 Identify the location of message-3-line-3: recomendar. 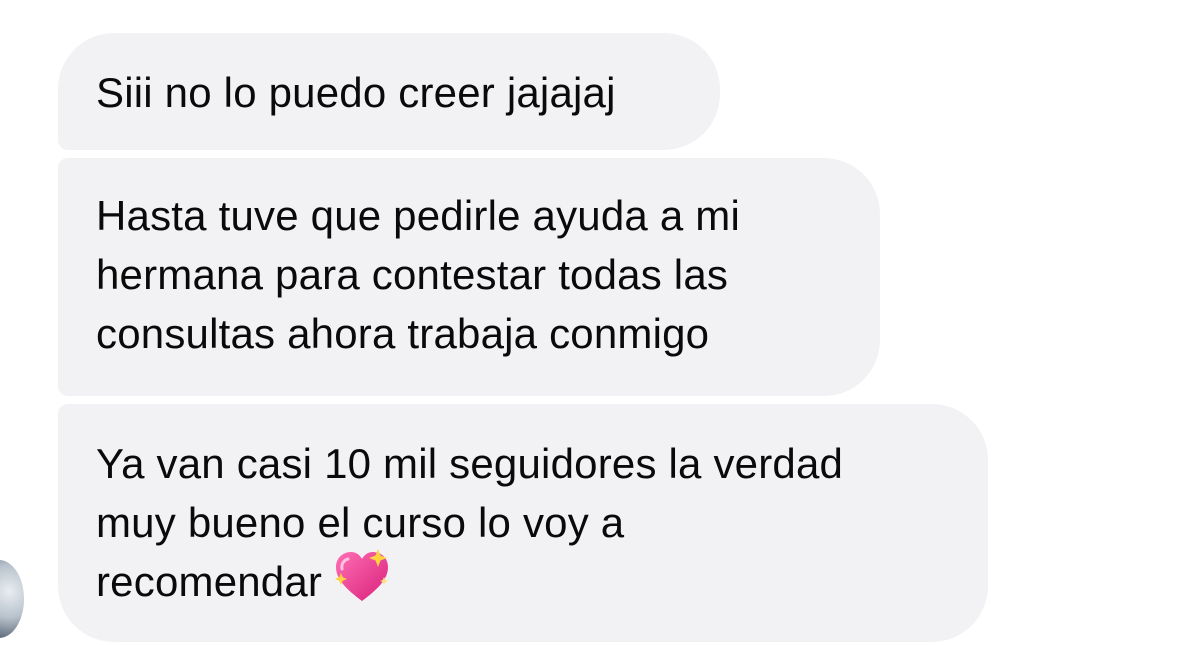
(523, 579).